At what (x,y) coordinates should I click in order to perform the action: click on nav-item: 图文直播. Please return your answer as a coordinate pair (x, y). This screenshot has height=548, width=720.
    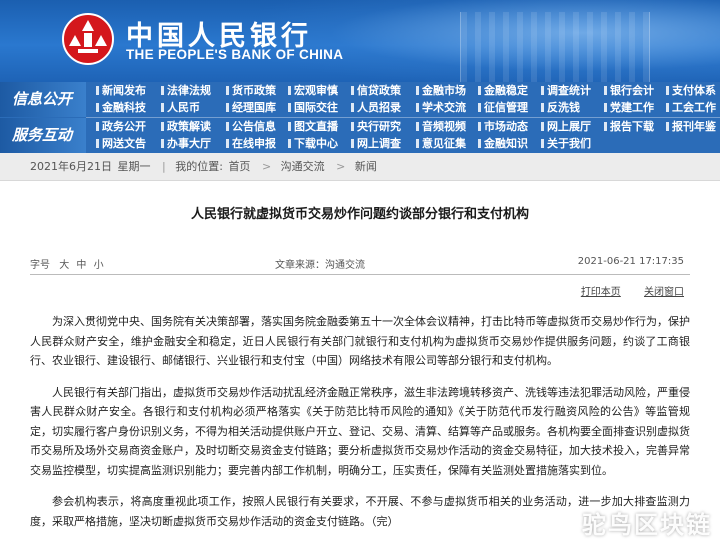
    Looking at the image, I should click on (313, 126).